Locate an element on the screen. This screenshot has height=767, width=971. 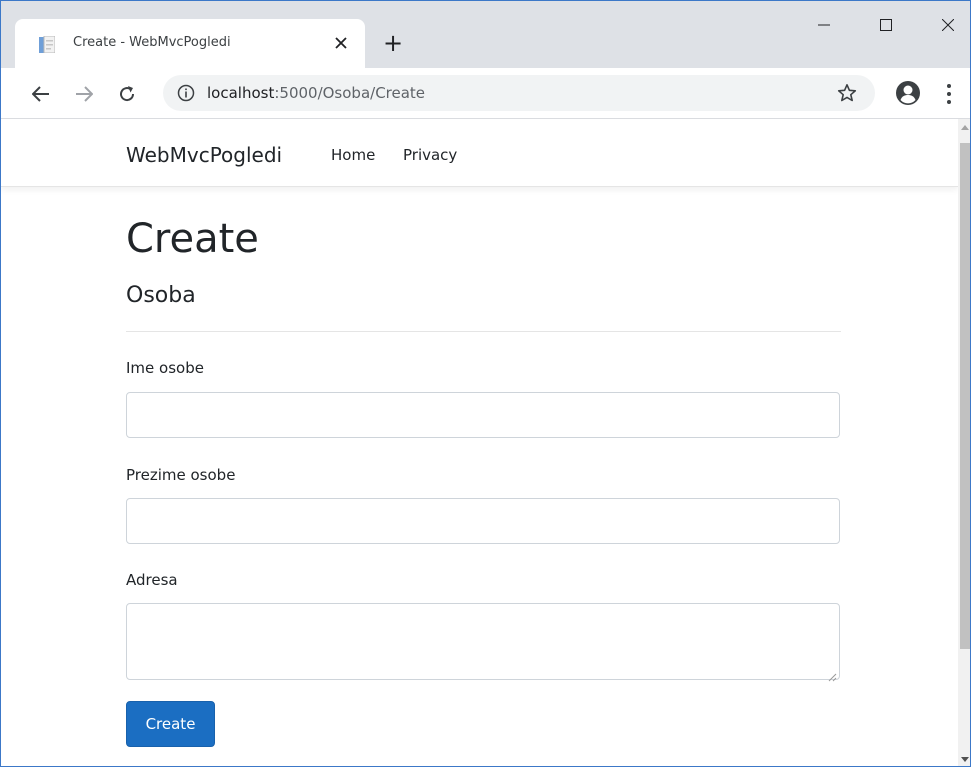
ime-osobe-label: Ime osobe is located at coordinates (165, 368).